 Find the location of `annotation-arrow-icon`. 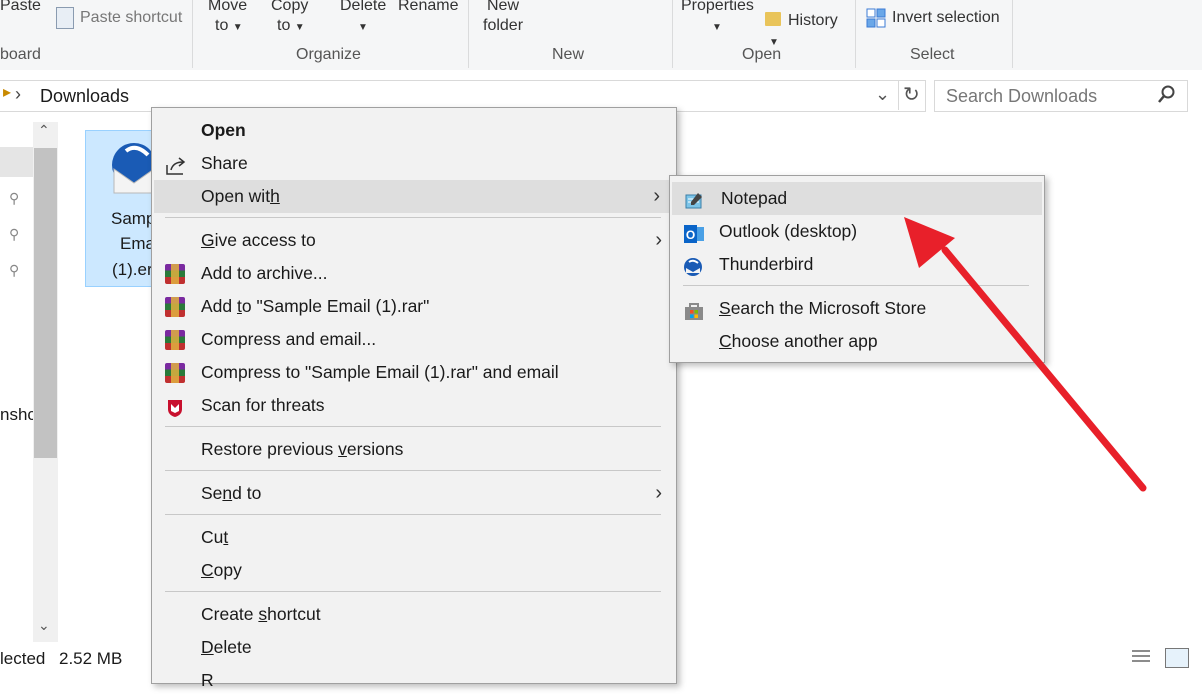

annotation-arrow-icon is located at coordinates (1025, 354).